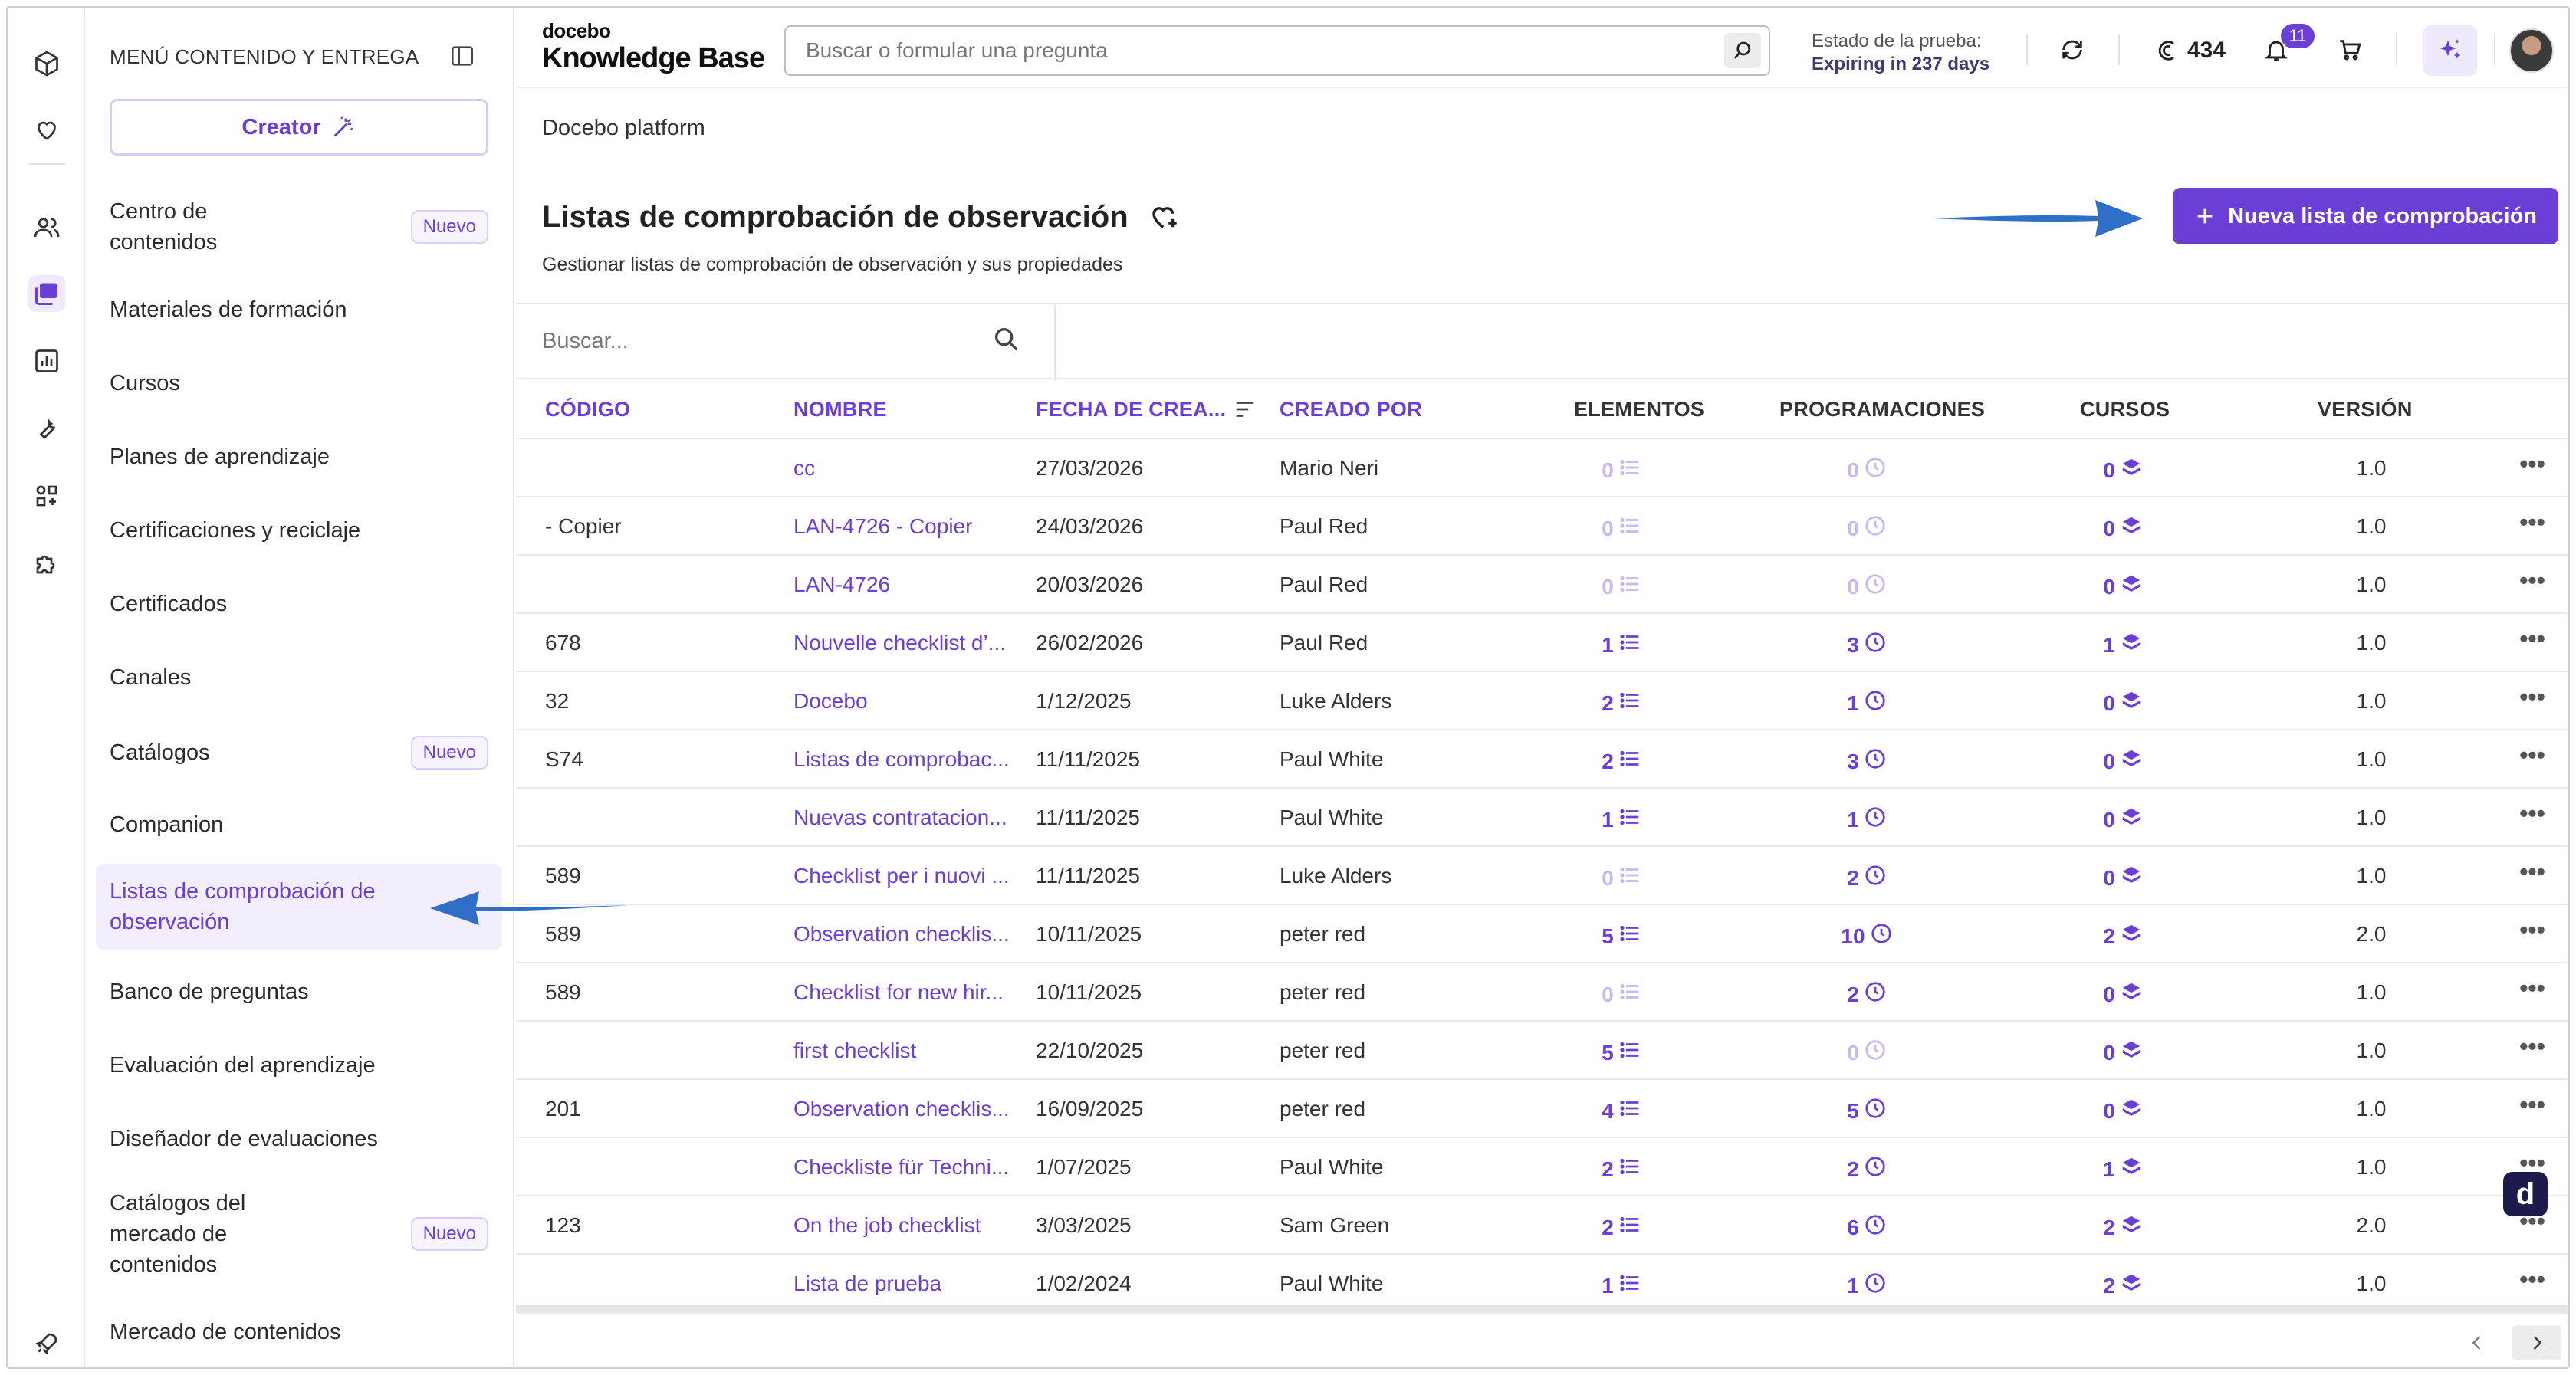 Image resolution: width=2576 pixels, height=1375 pixels. Describe the element at coordinates (1621, 1111) in the screenshot. I see `cell-elements: 4` at that location.